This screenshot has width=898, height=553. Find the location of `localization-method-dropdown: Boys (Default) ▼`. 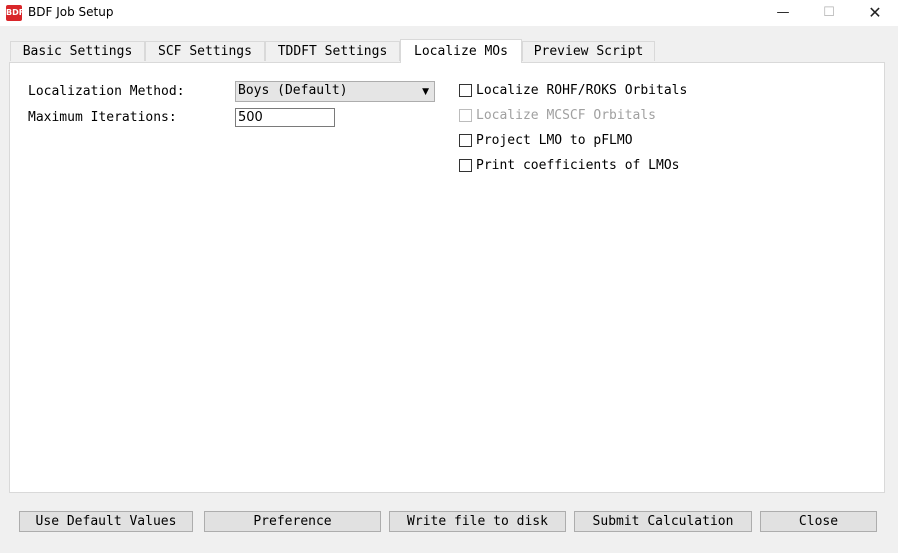

localization-method-dropdown: Boys (Default) ▼ is located at coordinates (335, 91).